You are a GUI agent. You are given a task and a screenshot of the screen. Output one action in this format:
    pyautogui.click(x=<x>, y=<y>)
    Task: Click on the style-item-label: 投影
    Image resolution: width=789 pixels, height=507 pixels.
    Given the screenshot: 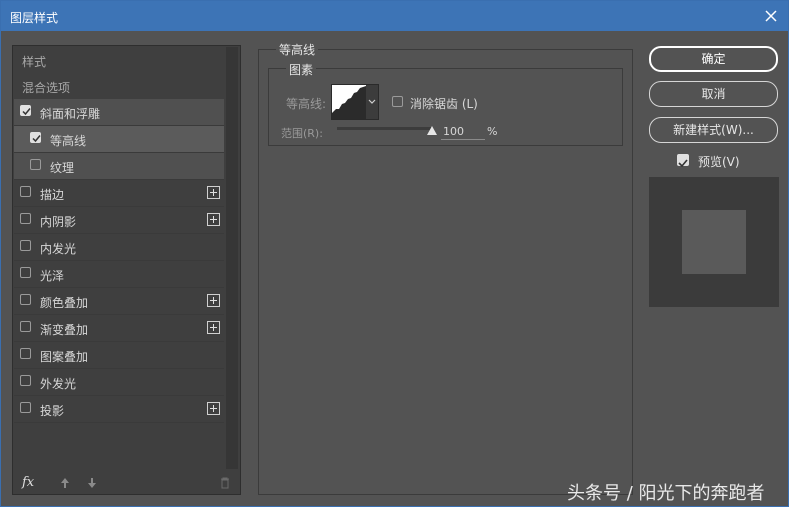 What is the action you would take?
    pyautogui.click(x=52, y=411)
    